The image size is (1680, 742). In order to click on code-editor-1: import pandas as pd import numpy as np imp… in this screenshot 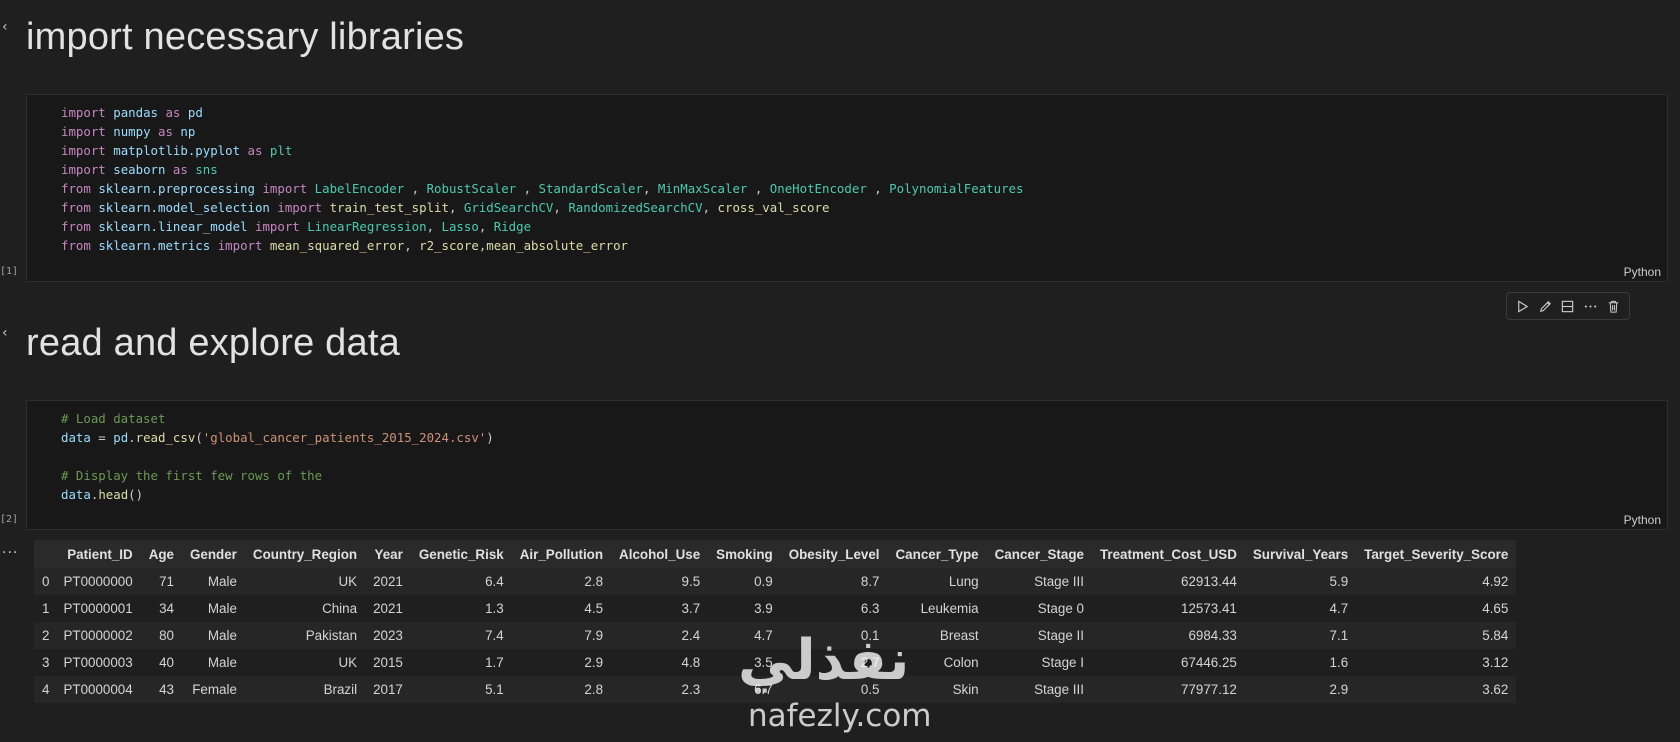, I will do `click(542, 179)`.